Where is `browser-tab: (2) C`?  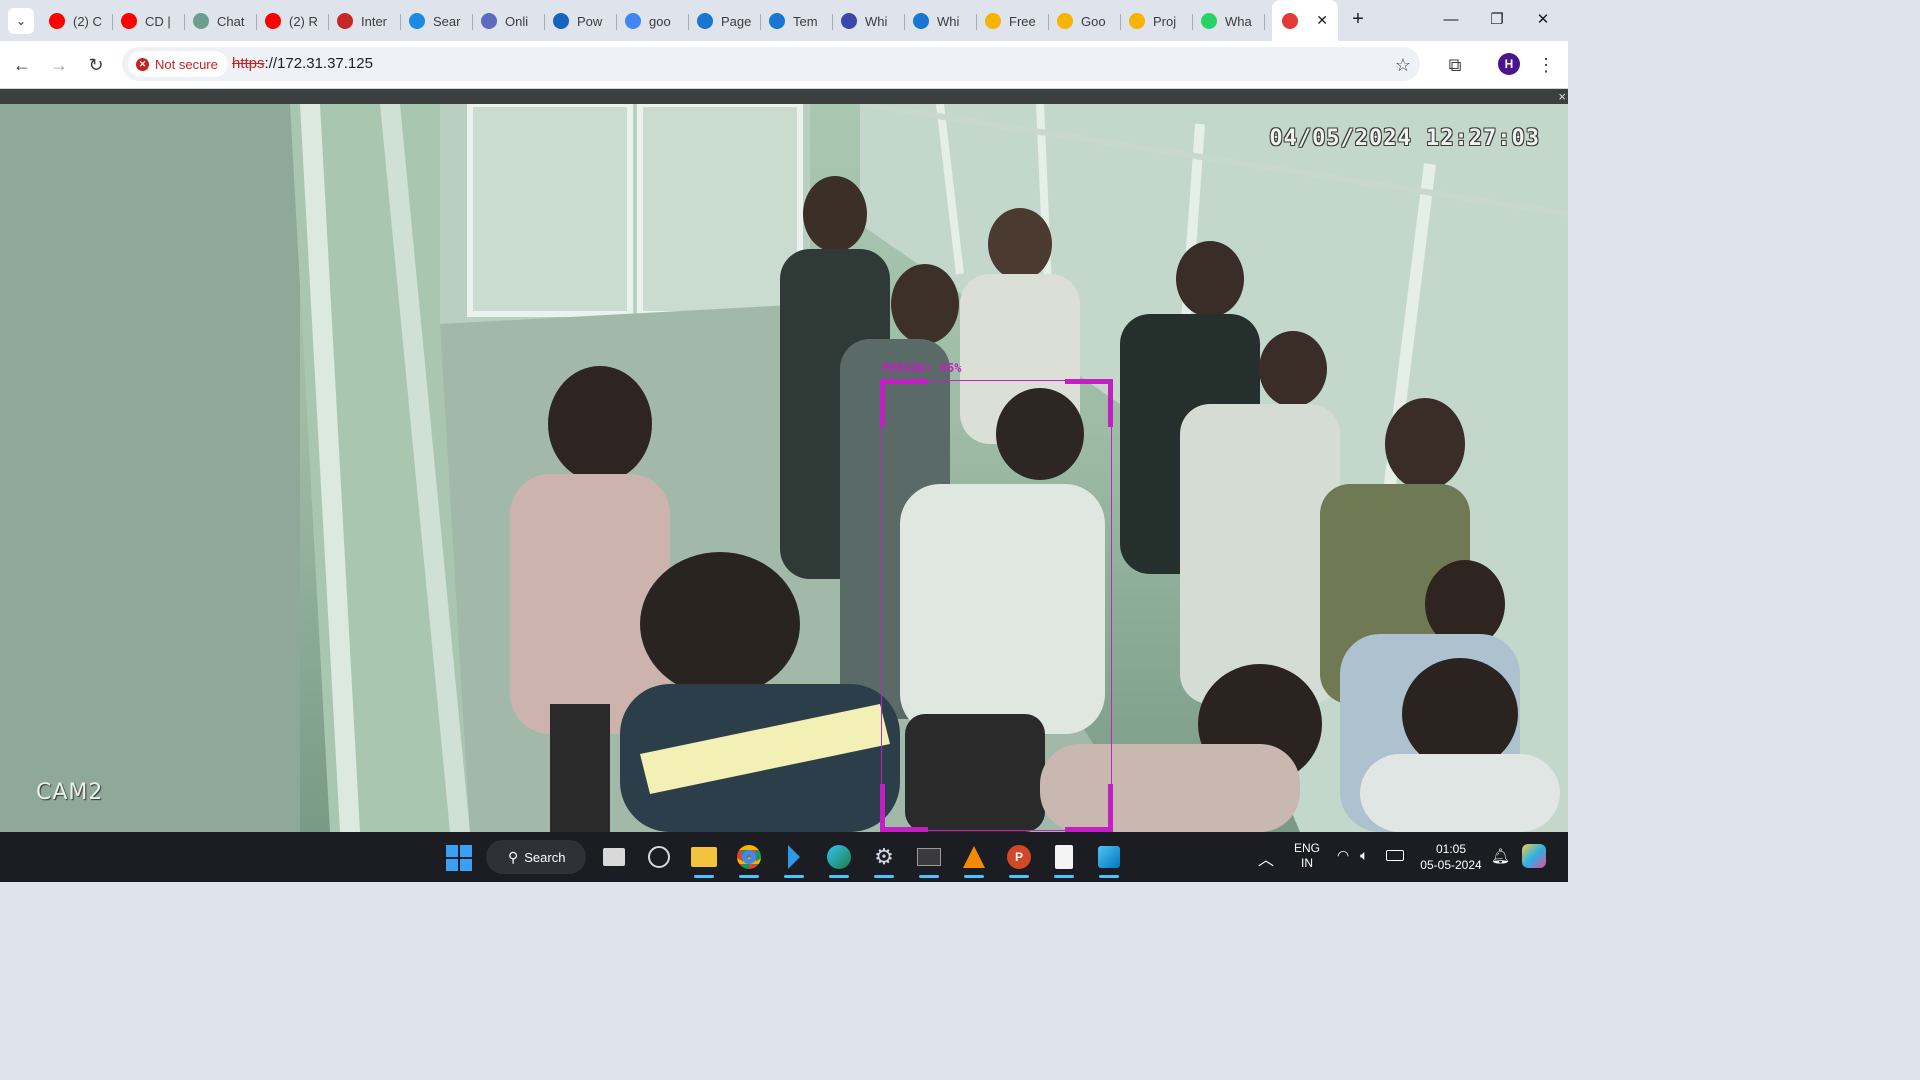 browser-tab: (2) C is located at coordinates (77, 21).